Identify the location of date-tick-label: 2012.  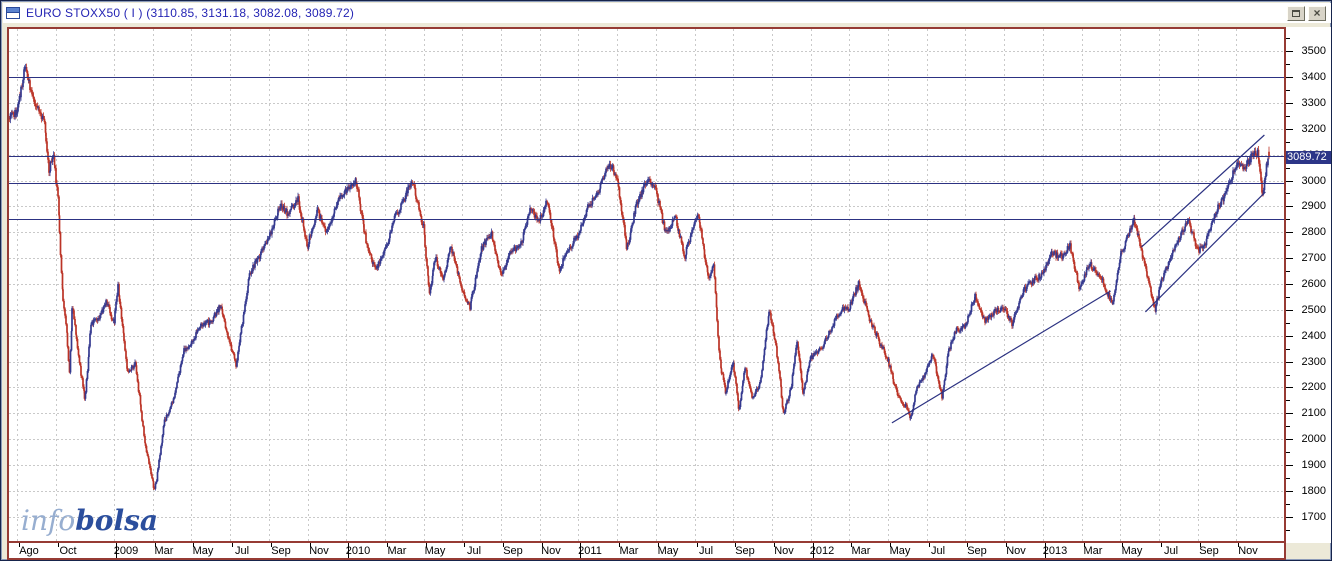
(822, 551).